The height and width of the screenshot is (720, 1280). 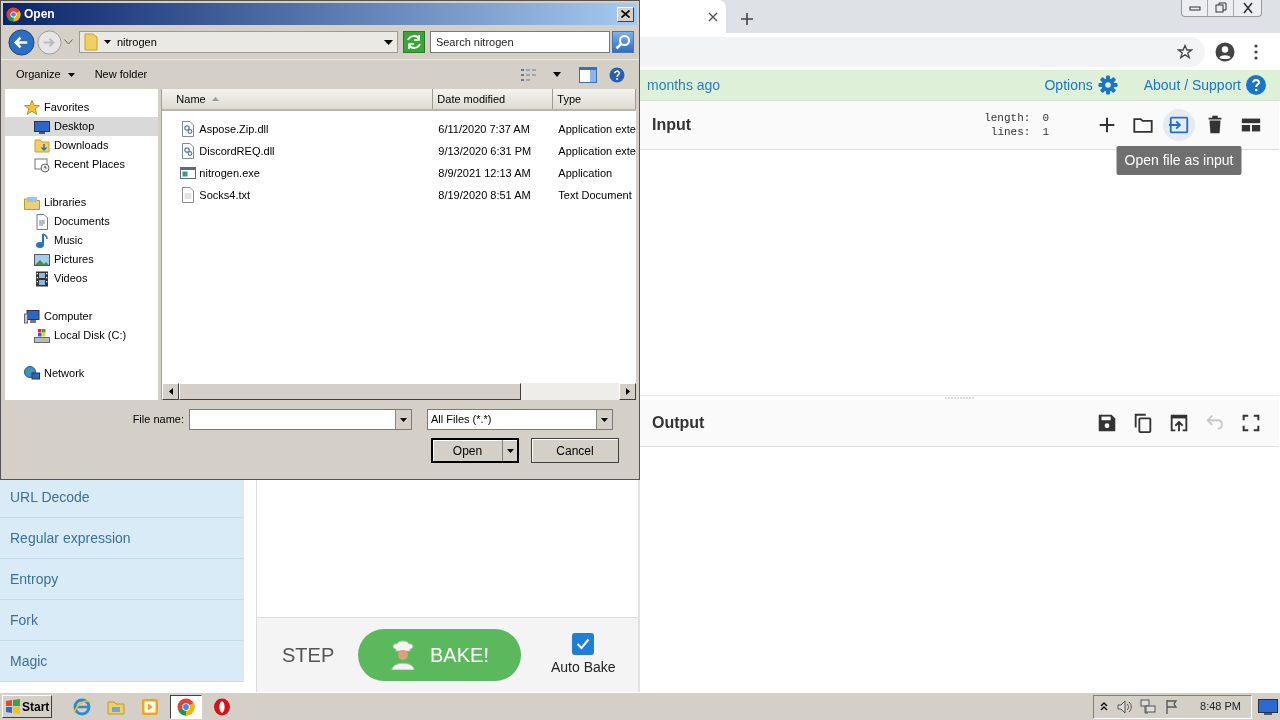 What do you see at coordinates (484, 173) in the screenshot?
I see `file-date: 8/9/2021 12:13 AM` at bounding box center [484, 173].